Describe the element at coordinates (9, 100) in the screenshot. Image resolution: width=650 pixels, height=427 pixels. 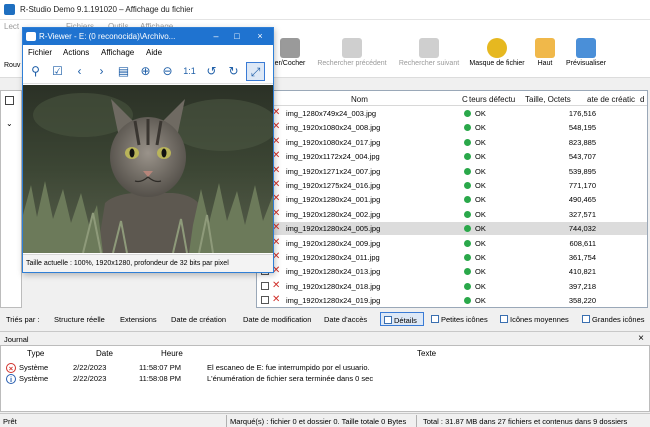
I see `tree-checkbox` at that location.